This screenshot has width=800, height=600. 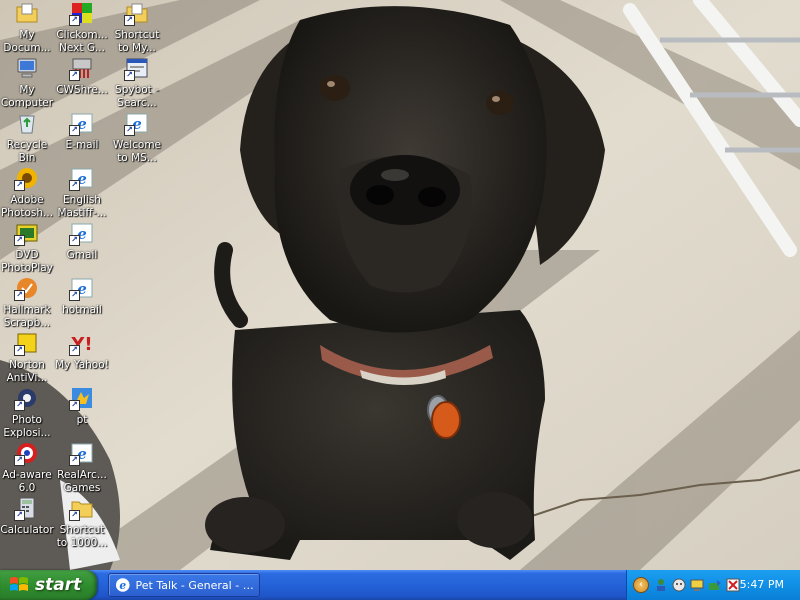 What do you see at coordinates (26, 178) in the screenshot?
I see `photoshop-icon: ↗` at bounding box center [26, 178].